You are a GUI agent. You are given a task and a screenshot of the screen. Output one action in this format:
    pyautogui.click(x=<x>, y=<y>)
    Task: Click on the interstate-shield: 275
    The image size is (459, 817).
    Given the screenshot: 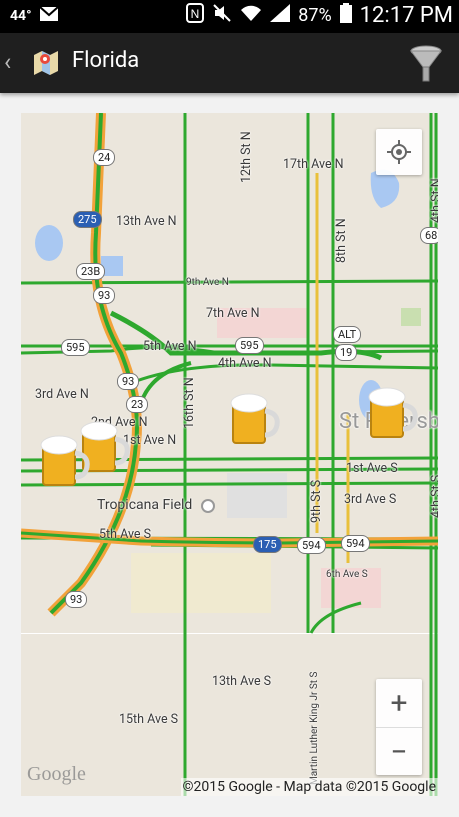 What is the action you would take?
    pyautogui.click(x=87, y=219)
    